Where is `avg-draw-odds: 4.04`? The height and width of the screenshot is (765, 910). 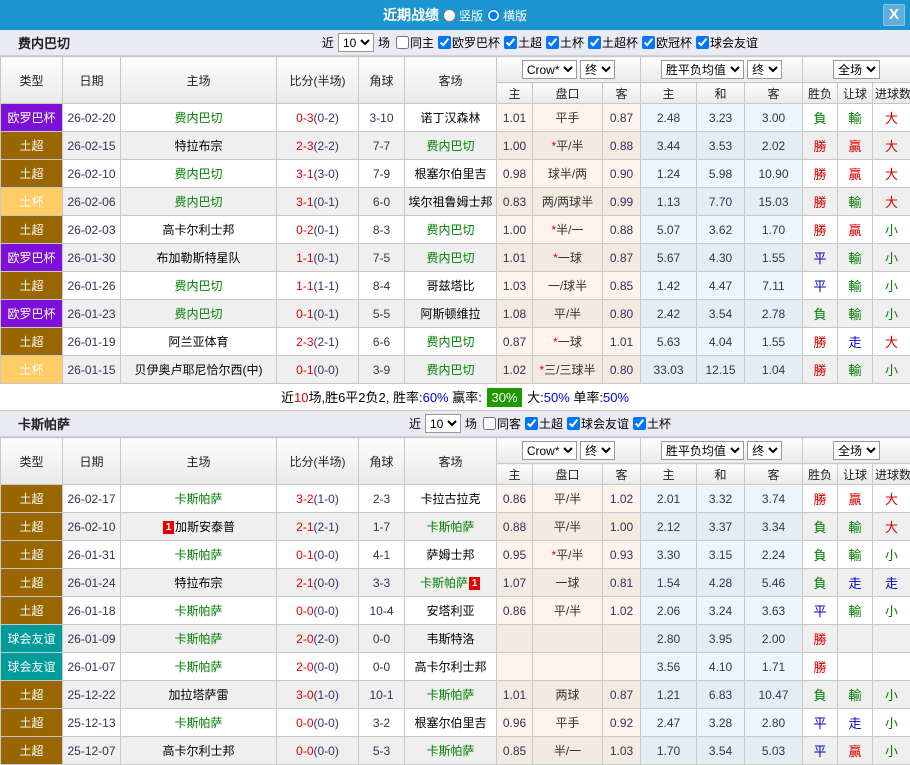
avg-draw-odds: 4.04 is located at coordinates (721, 342).